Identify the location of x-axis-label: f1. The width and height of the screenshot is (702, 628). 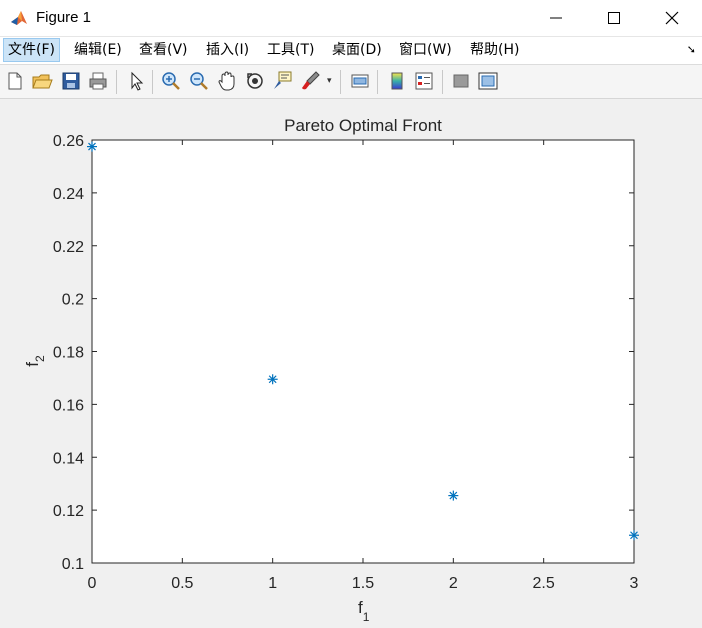
(364, 610).